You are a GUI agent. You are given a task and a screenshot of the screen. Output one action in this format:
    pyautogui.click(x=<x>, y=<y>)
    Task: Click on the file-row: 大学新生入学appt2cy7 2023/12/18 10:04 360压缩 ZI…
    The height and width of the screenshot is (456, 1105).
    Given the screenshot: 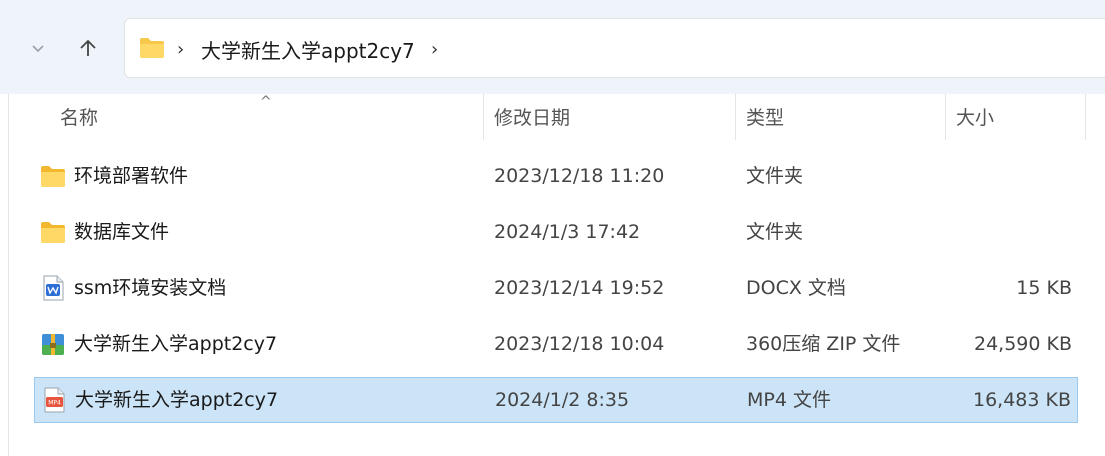 What is the action you would take?
    pyautogui.click(x=556, y=345)
    